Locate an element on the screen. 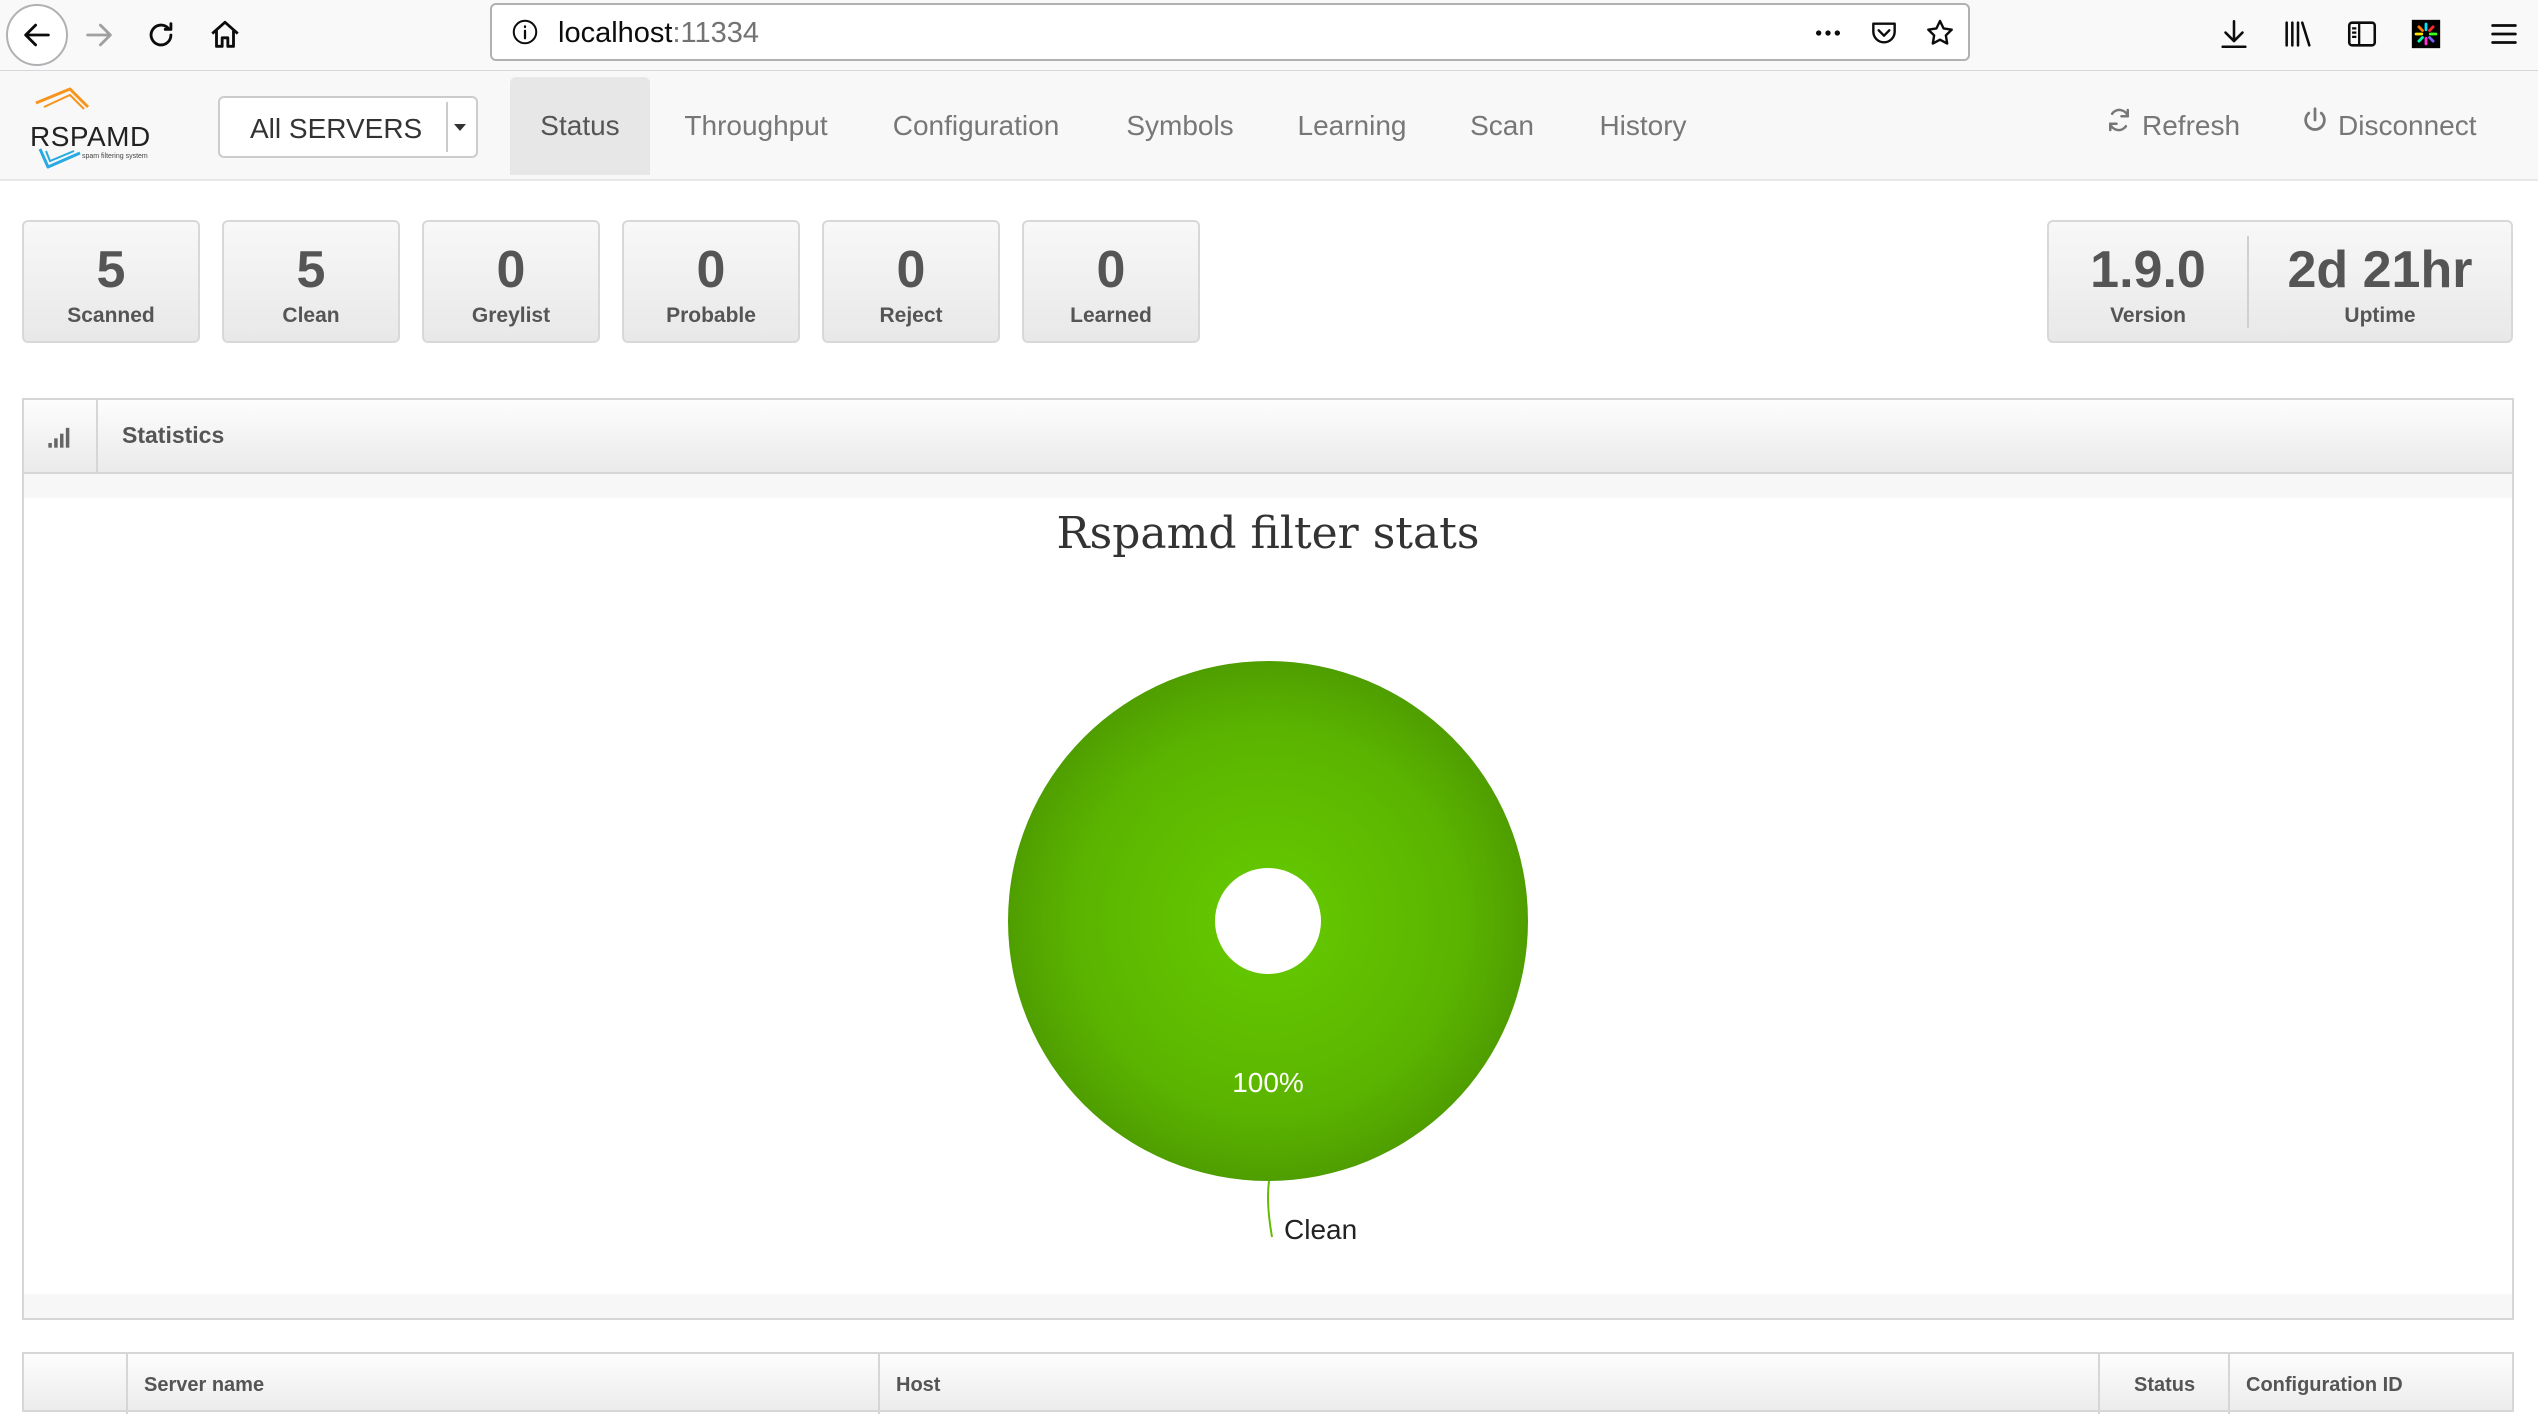 Image resolution: width=2538 pixels, height=1414 pixels. stat-label: Reject is located at coordinates (911, 315).